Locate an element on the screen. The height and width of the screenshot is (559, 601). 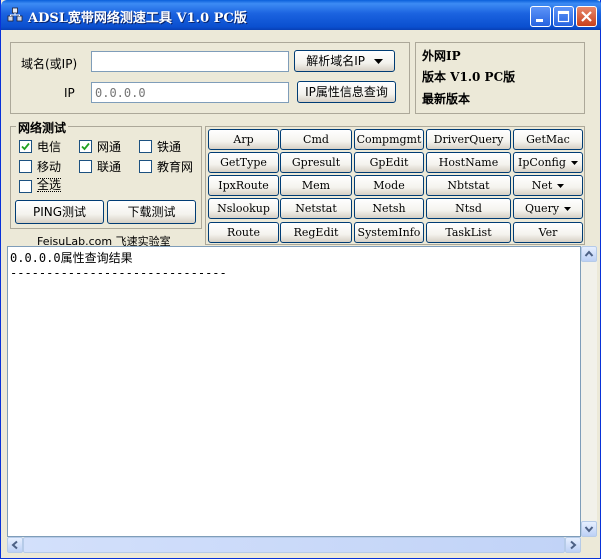
cmd-button-label: SystemInfo is located at coordinates (389, 232).